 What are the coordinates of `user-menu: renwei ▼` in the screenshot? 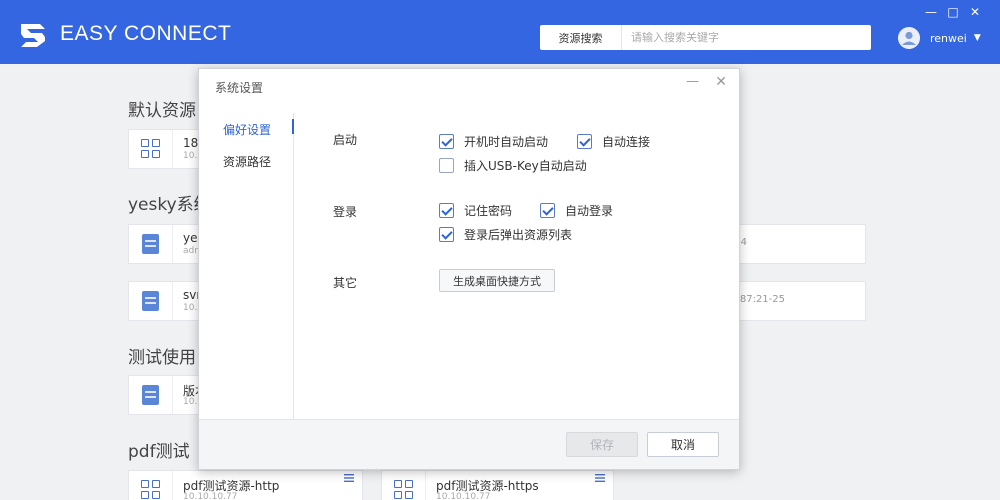 It's located at (939, 38).